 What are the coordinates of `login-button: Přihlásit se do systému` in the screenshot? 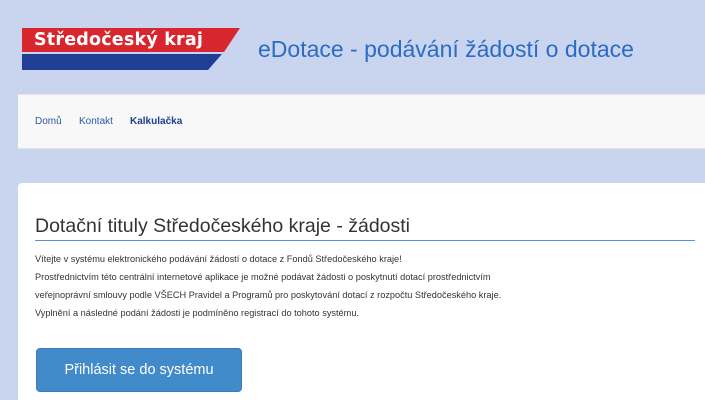 It's located at (139, 370).